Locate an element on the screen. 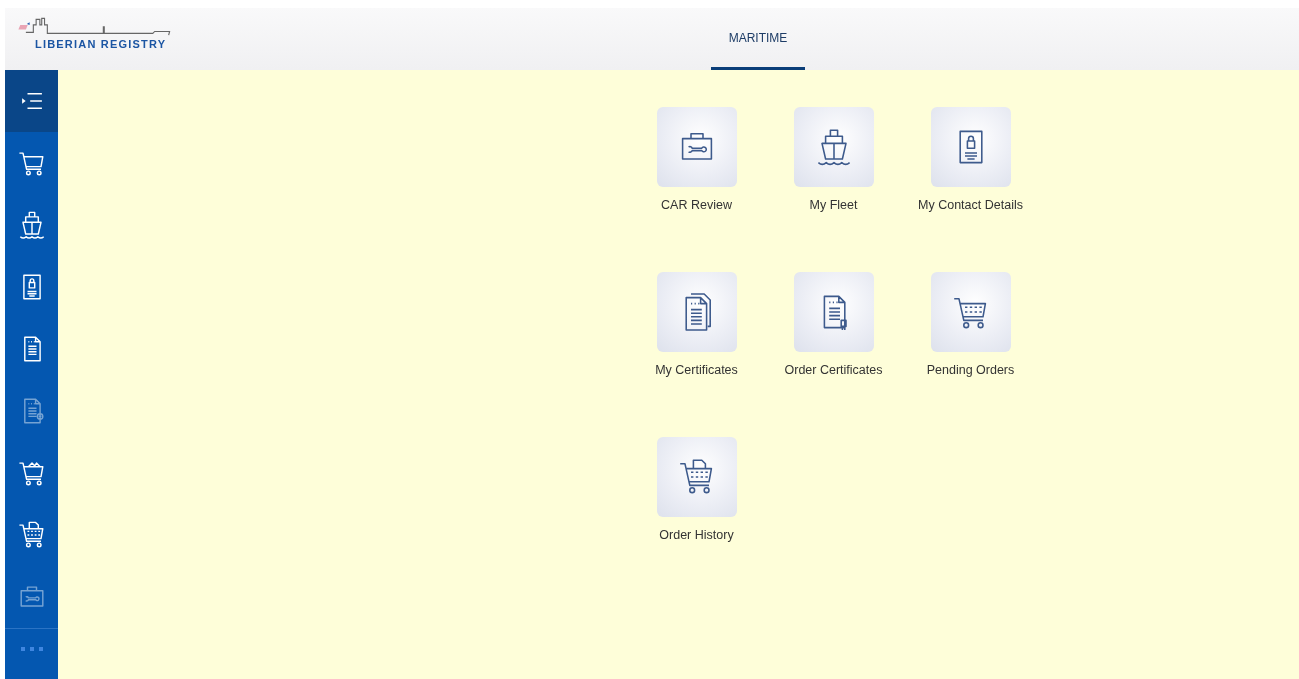  sidebar-button is located at coordinates (31, 101).